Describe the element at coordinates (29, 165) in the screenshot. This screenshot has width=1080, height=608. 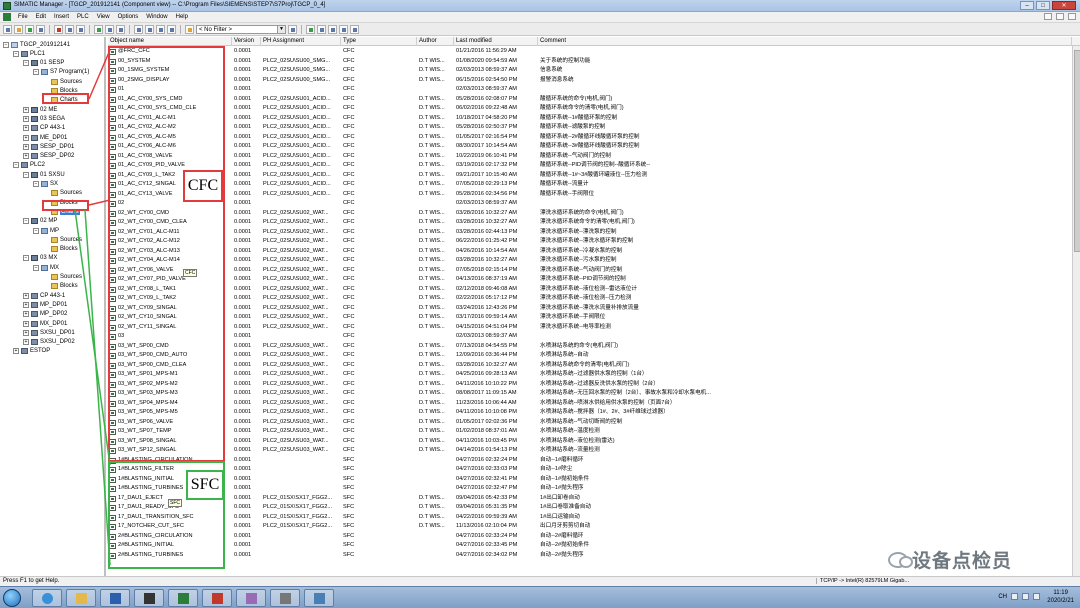
I see `tree-node: − PLC2` at that location.